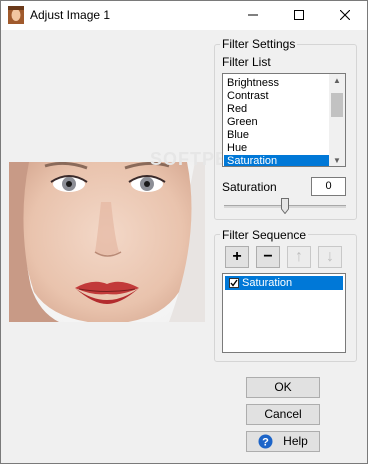 The image size is (368, 464). I want to click on saturation-value-field: 0, so click(328, 186).